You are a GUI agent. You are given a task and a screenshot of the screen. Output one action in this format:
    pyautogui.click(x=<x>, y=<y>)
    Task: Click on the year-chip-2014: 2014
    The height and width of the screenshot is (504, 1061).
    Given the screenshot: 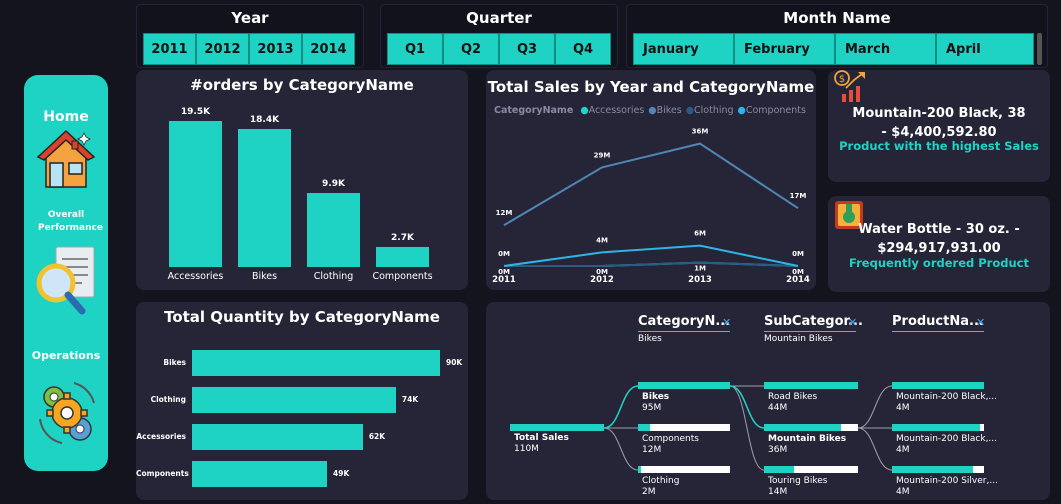 What is the action you would take?
    pyautogui.click(x=328, y=49)
    